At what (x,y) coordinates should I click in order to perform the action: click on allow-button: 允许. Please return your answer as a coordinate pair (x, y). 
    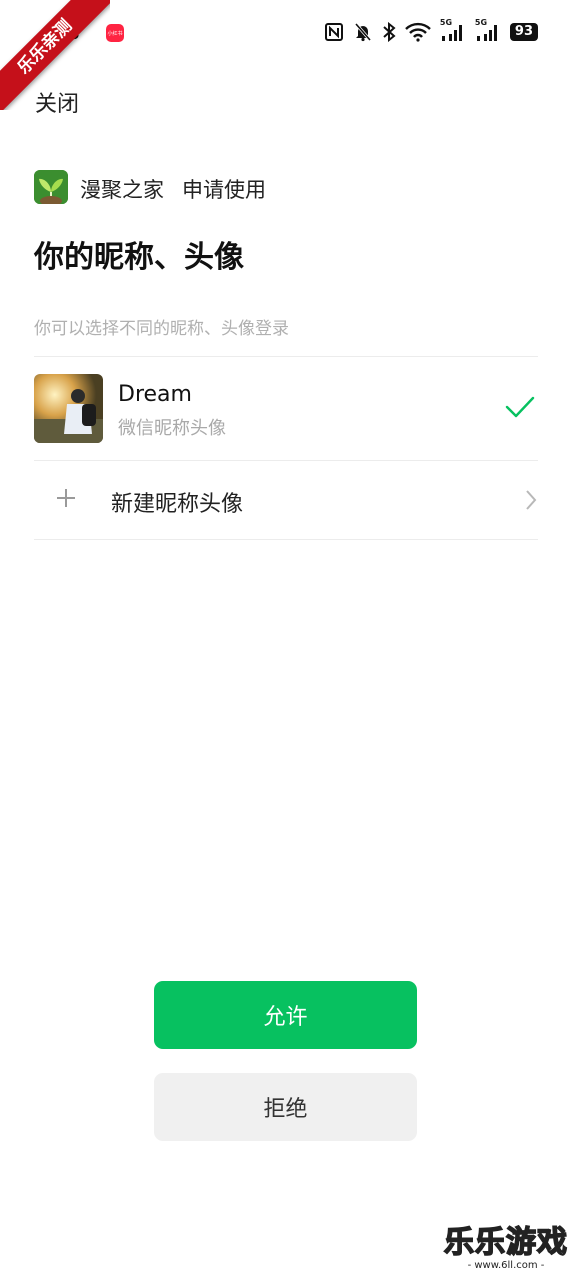
    Looking at the image, I should click on (285, 1015).